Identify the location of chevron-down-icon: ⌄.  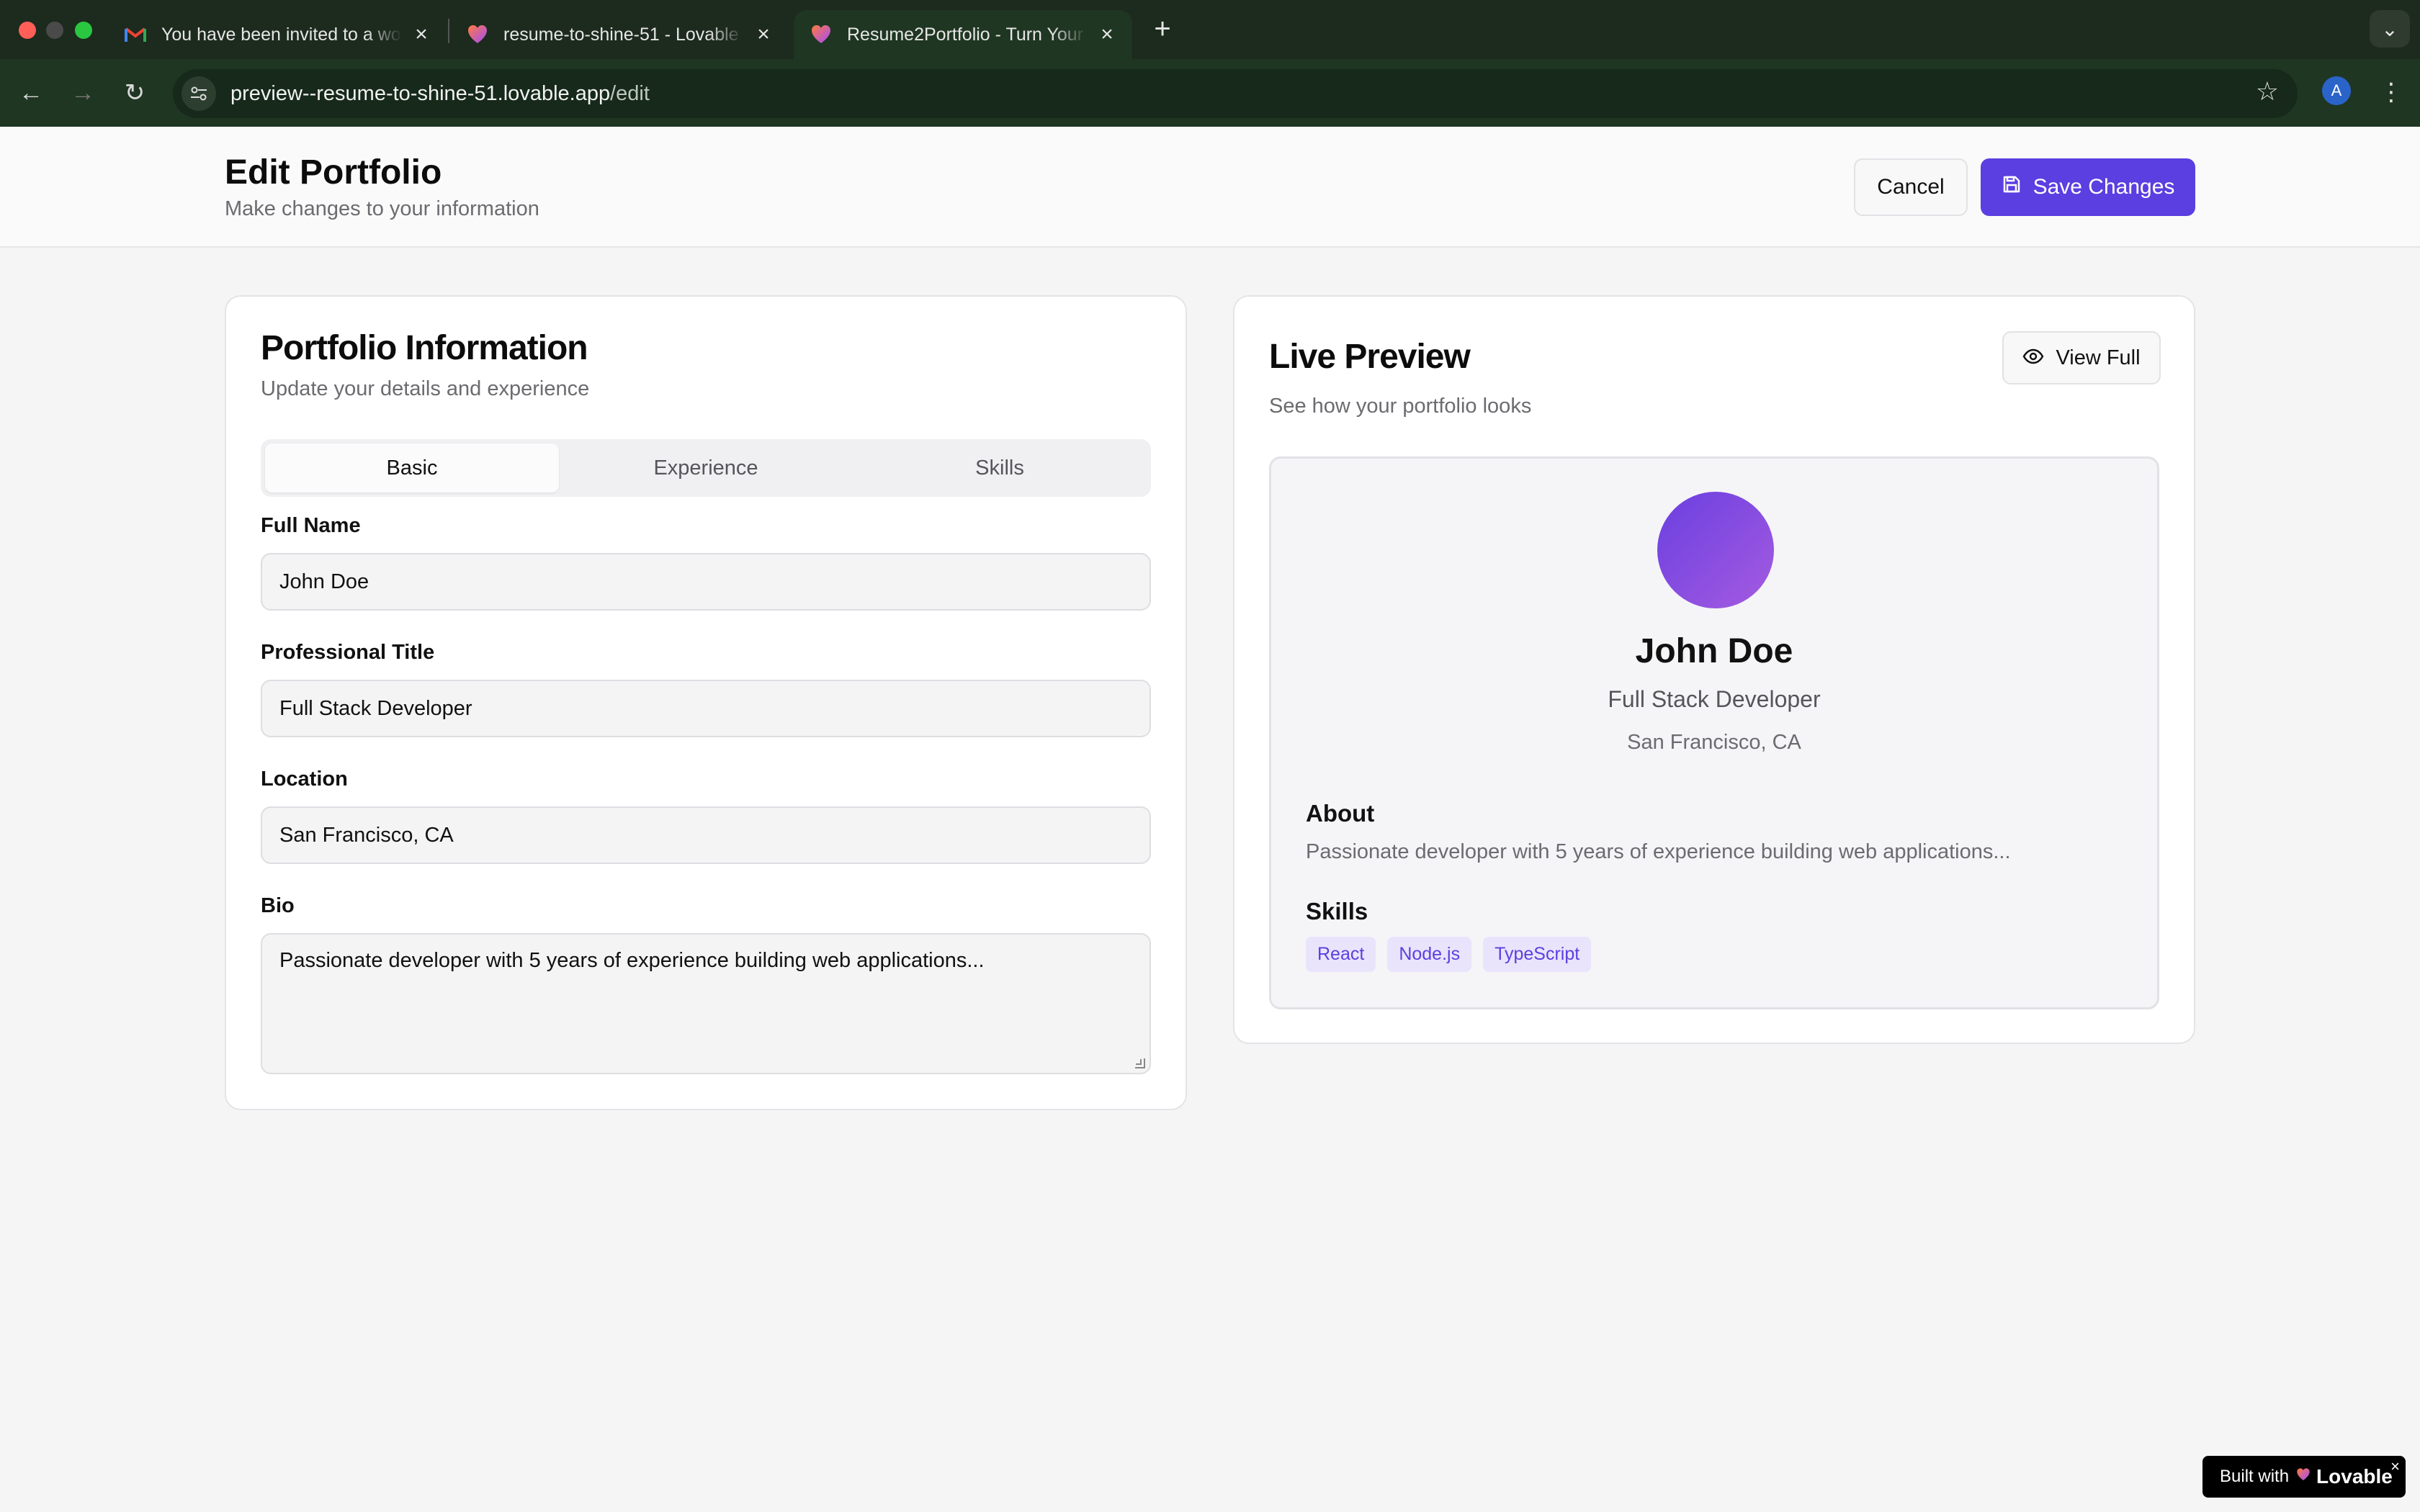
(2389, 28).